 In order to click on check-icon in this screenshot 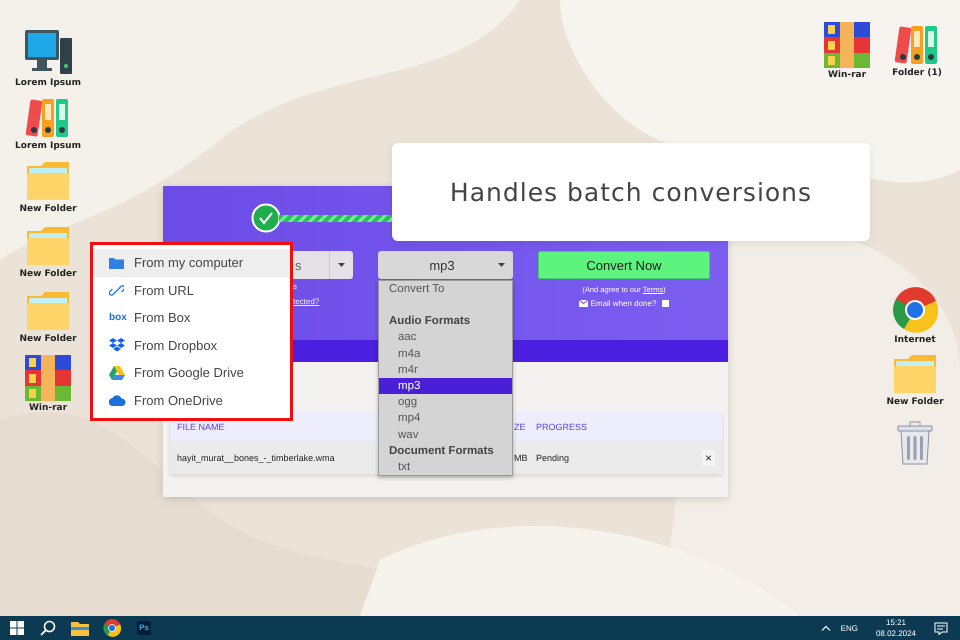, I will do `click(266, 218)`.